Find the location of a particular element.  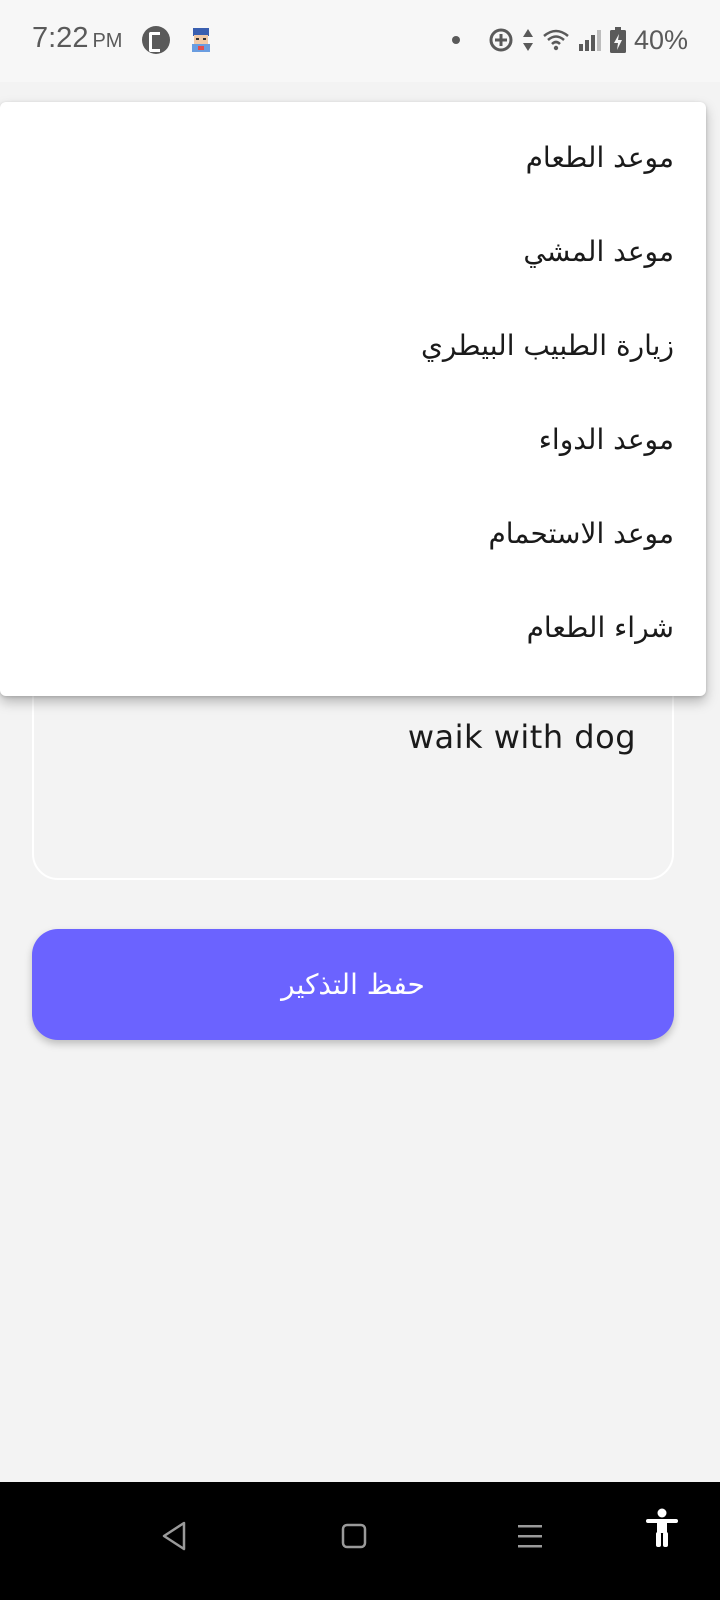

navigation-bar is located at coordinates (360, 1541).